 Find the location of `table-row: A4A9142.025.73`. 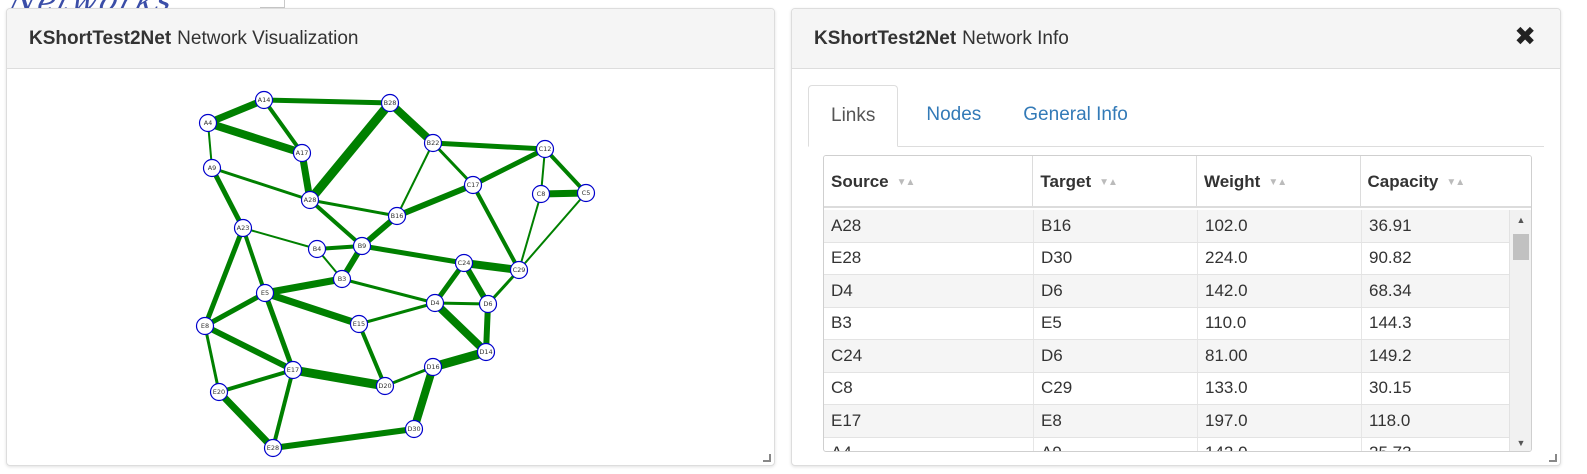

table-row: A4A9142.025.73 is located at coordinates (1166, 444).